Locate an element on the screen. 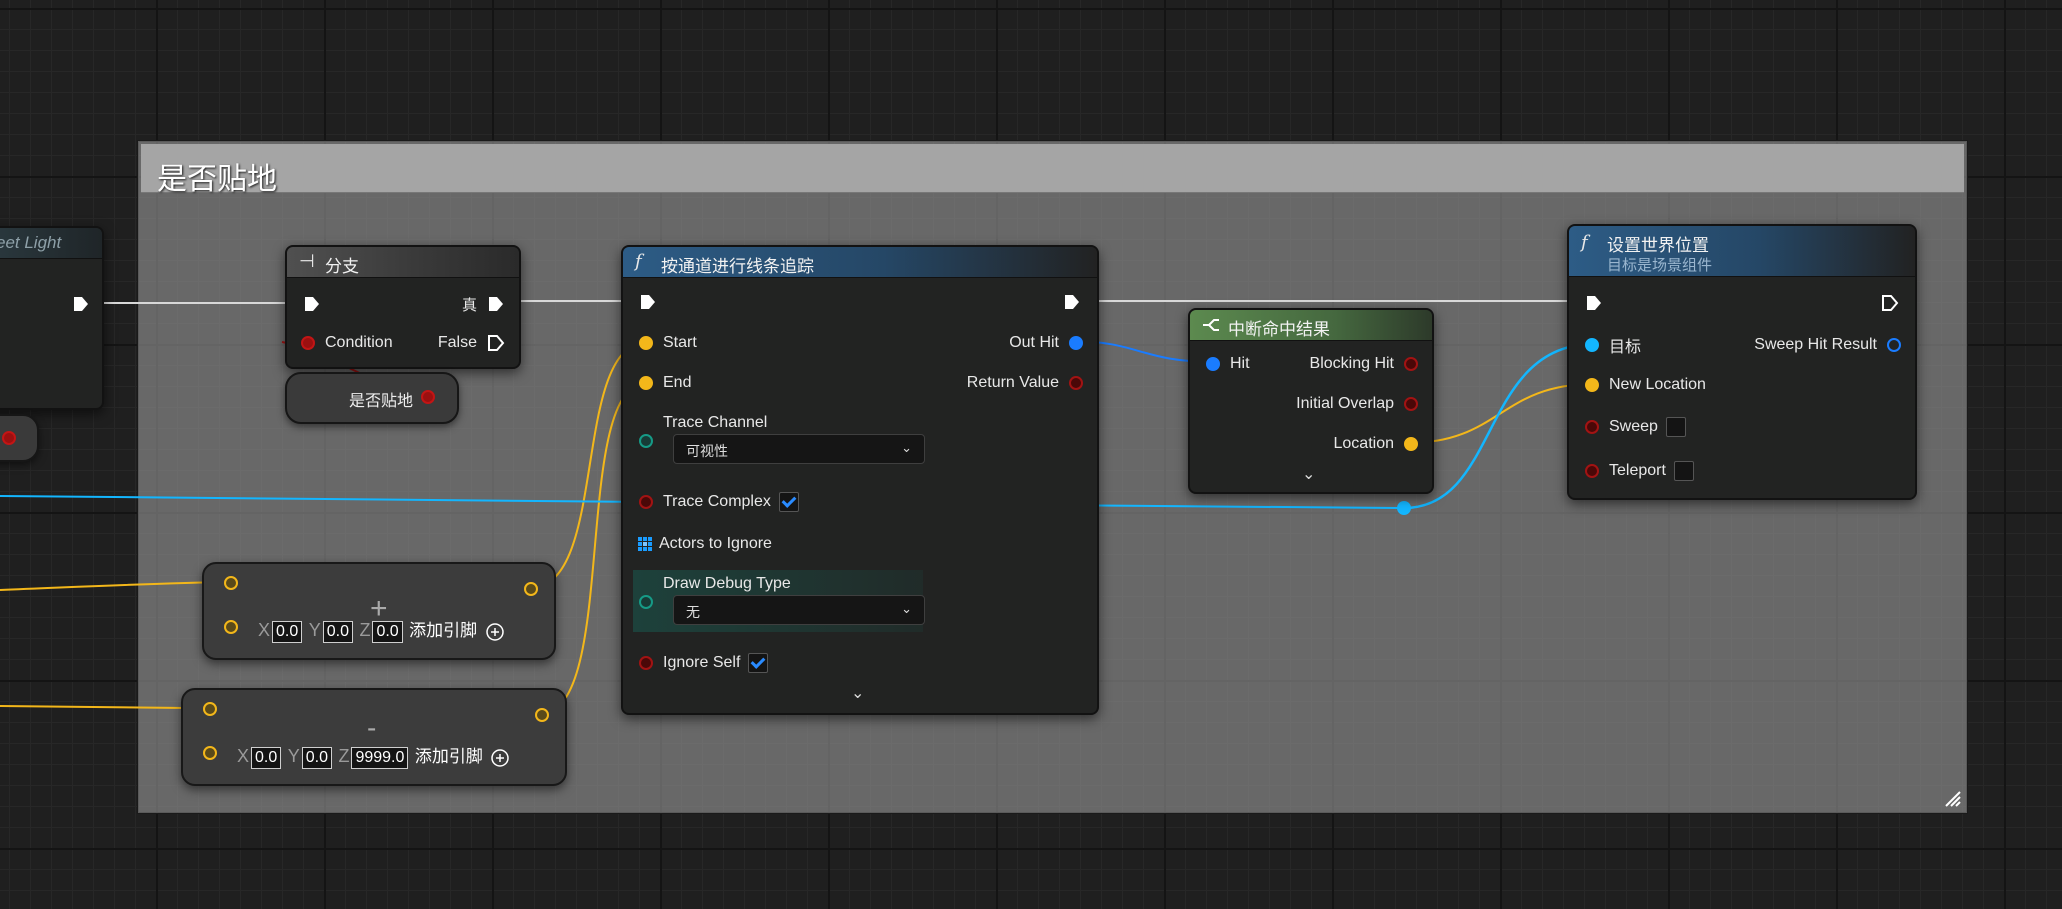  exec-true-pin is located at coordinates (496, 304).